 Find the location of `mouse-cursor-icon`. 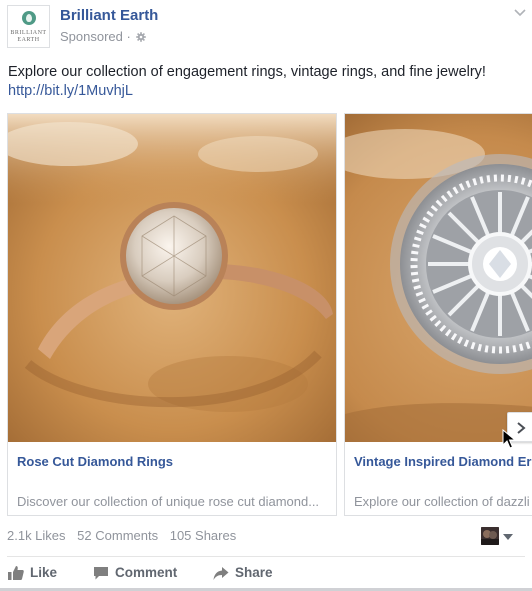

mouse-cursor-icon is located at coordinates (509, 439).